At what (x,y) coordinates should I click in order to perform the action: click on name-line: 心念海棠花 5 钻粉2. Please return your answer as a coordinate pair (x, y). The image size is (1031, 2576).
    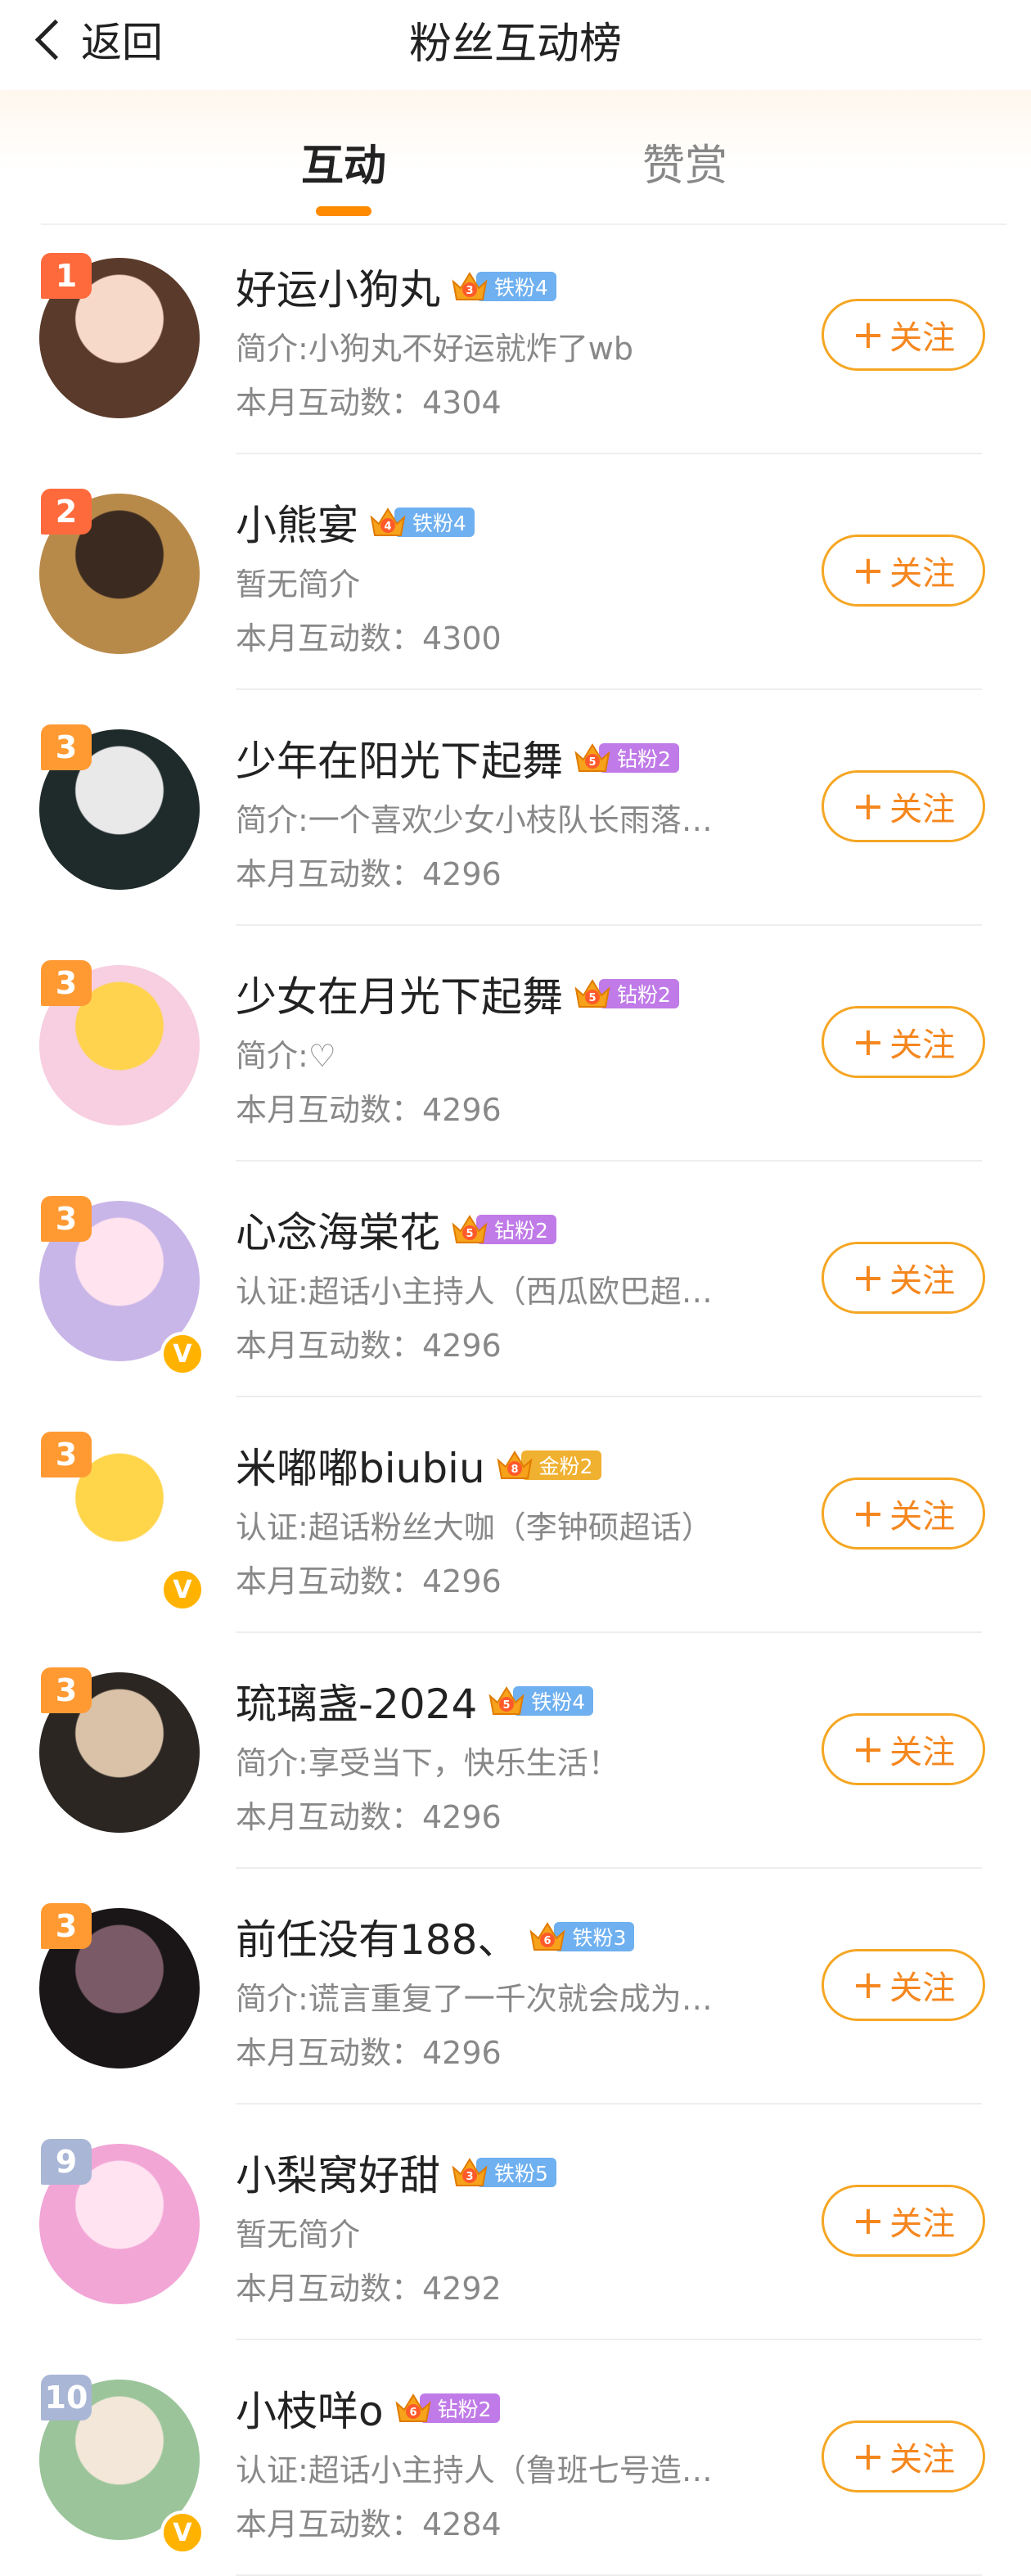
    Looking at the image, I should click on (396, 1229).